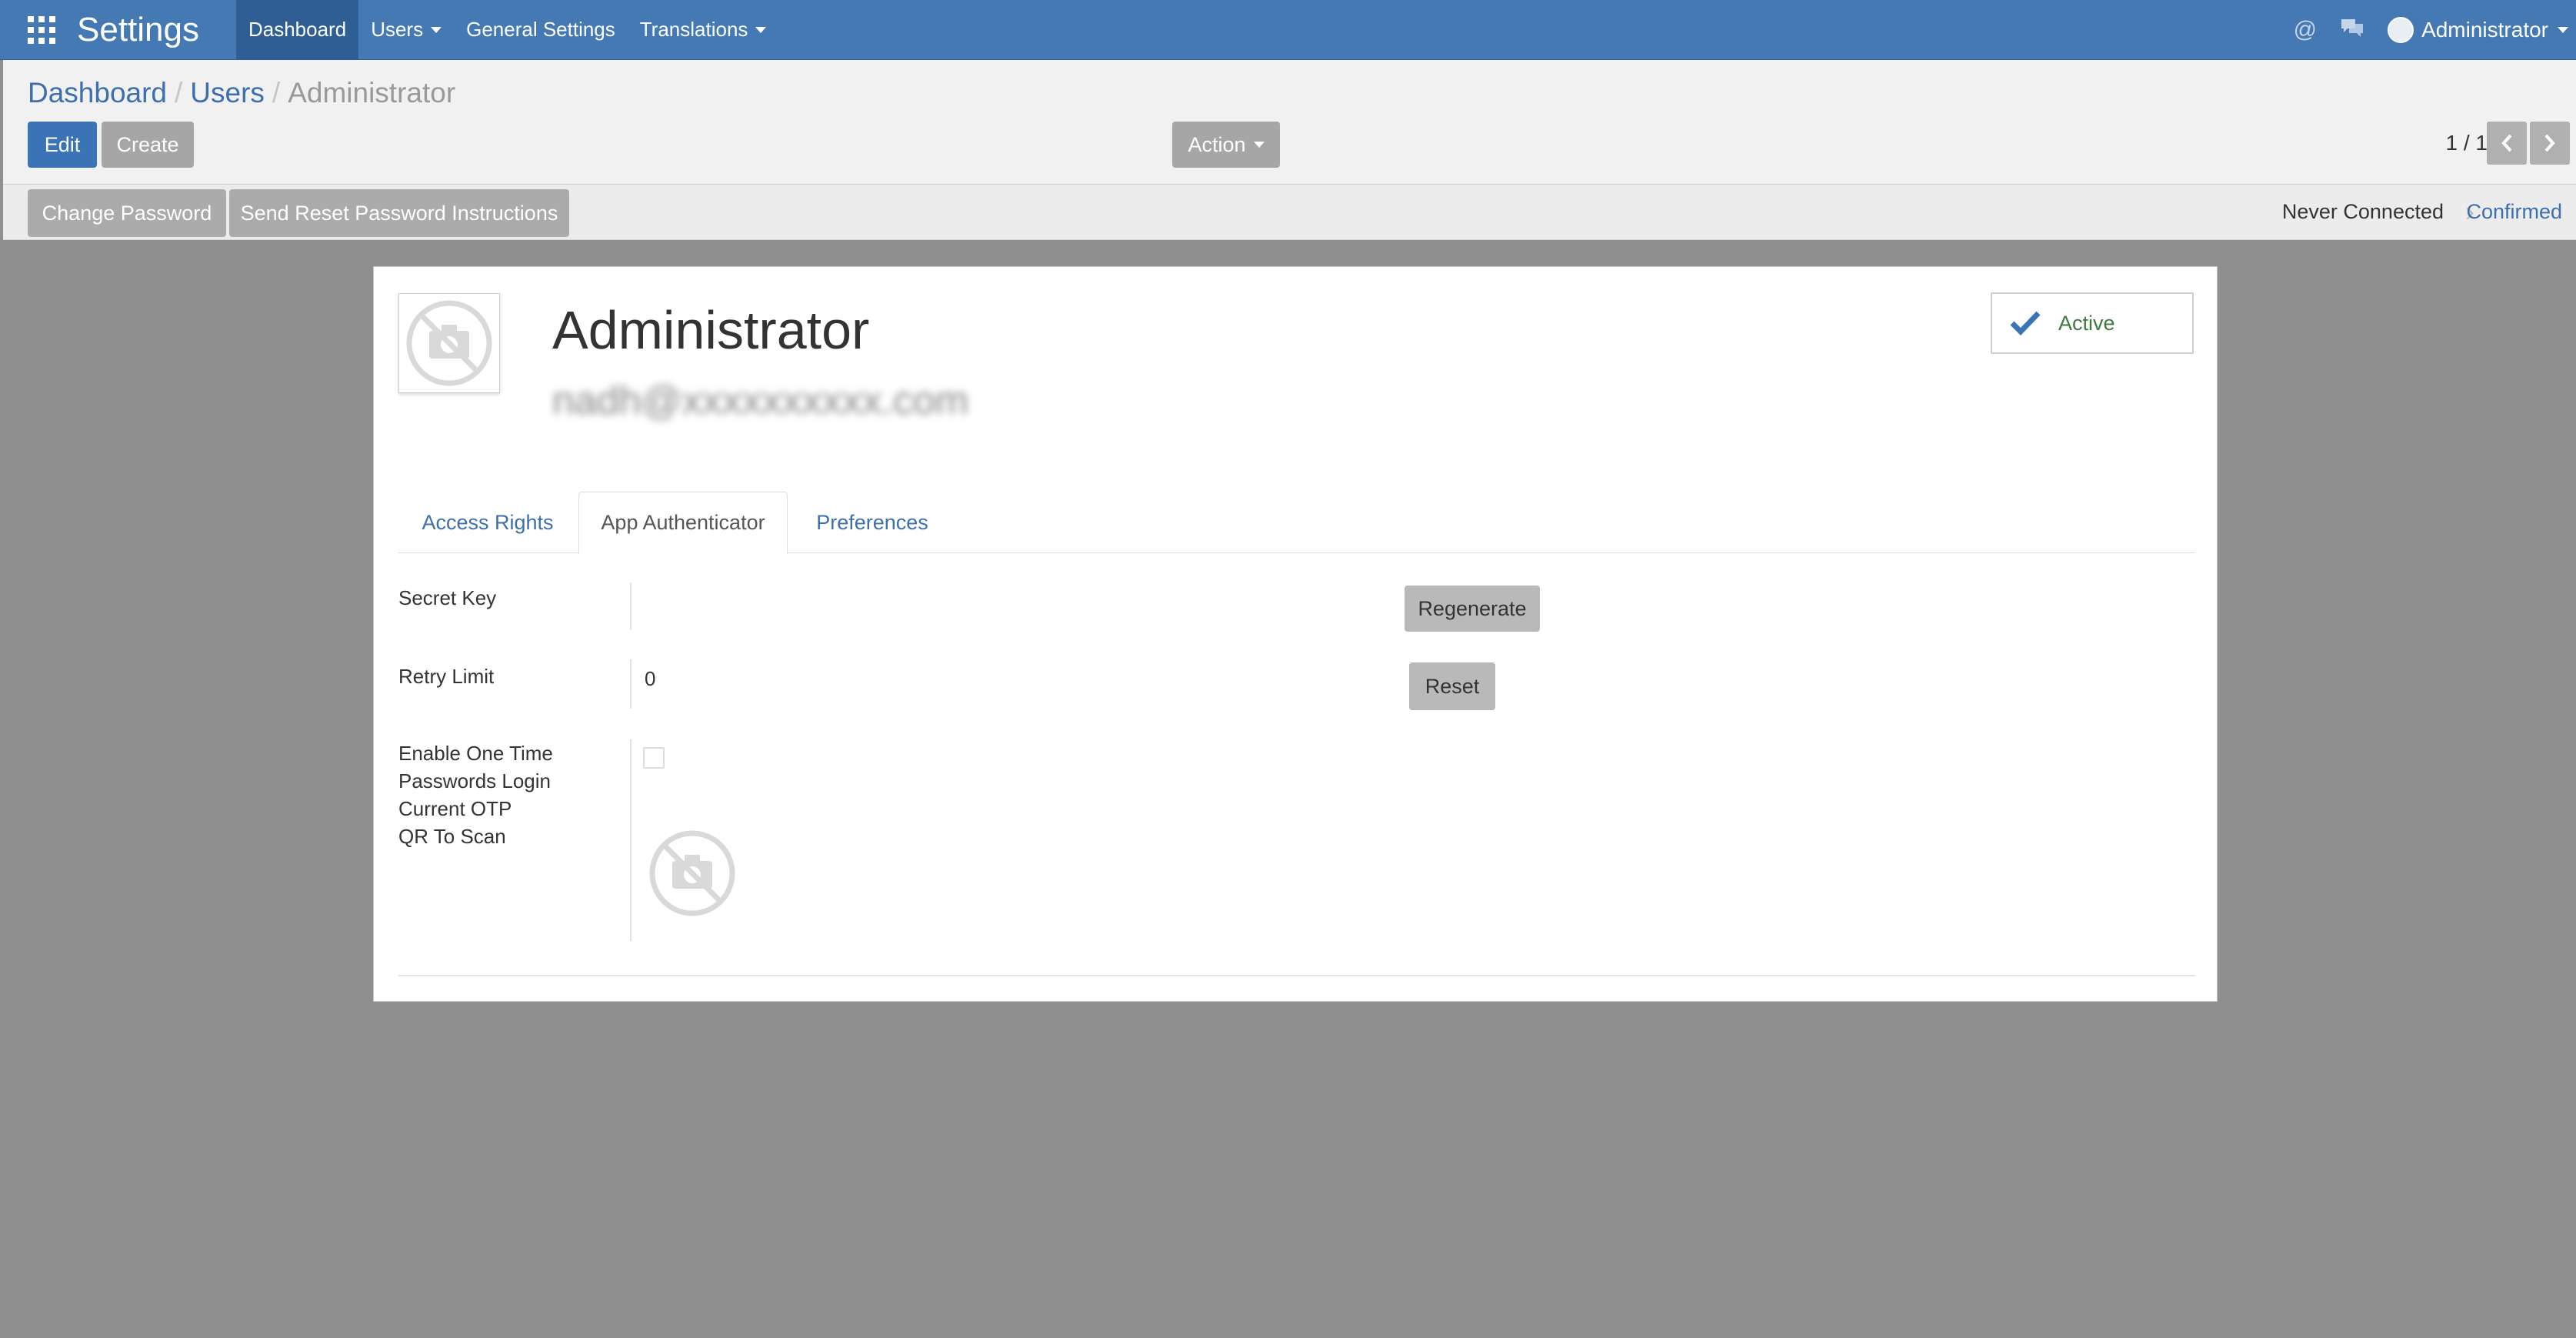 The image size is (2576, 1338). I want to click on enable-otp-label-line2: Passwords Login, so click(474, 780).